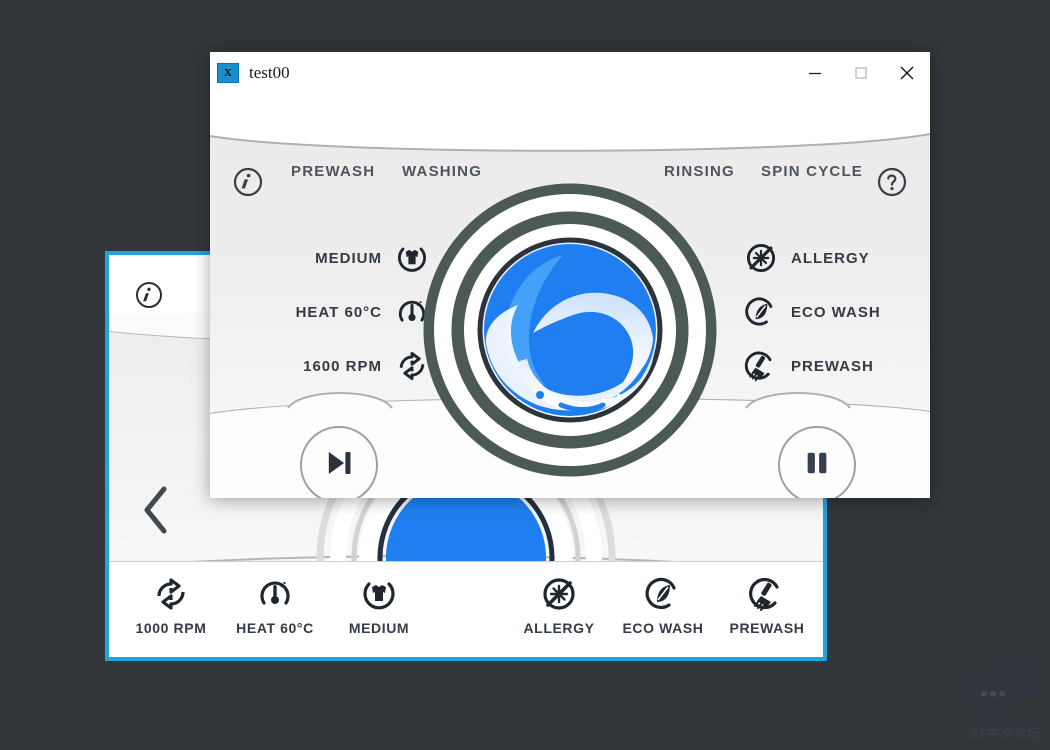 The height and width of the screenshot is (750, 1050). Describe the element at coordinates (663, 628) in the screenshot. I see `bg-option-label: ECO WASH` at that location.